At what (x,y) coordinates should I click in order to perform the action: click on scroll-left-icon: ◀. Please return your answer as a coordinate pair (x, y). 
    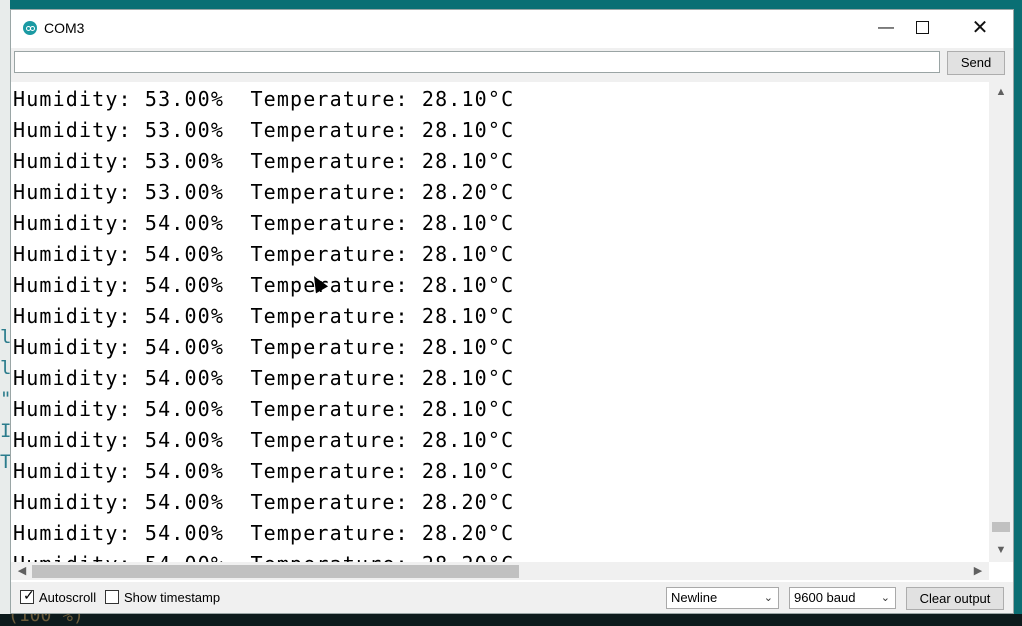
    Looking at the image, I should click on (22, 571).